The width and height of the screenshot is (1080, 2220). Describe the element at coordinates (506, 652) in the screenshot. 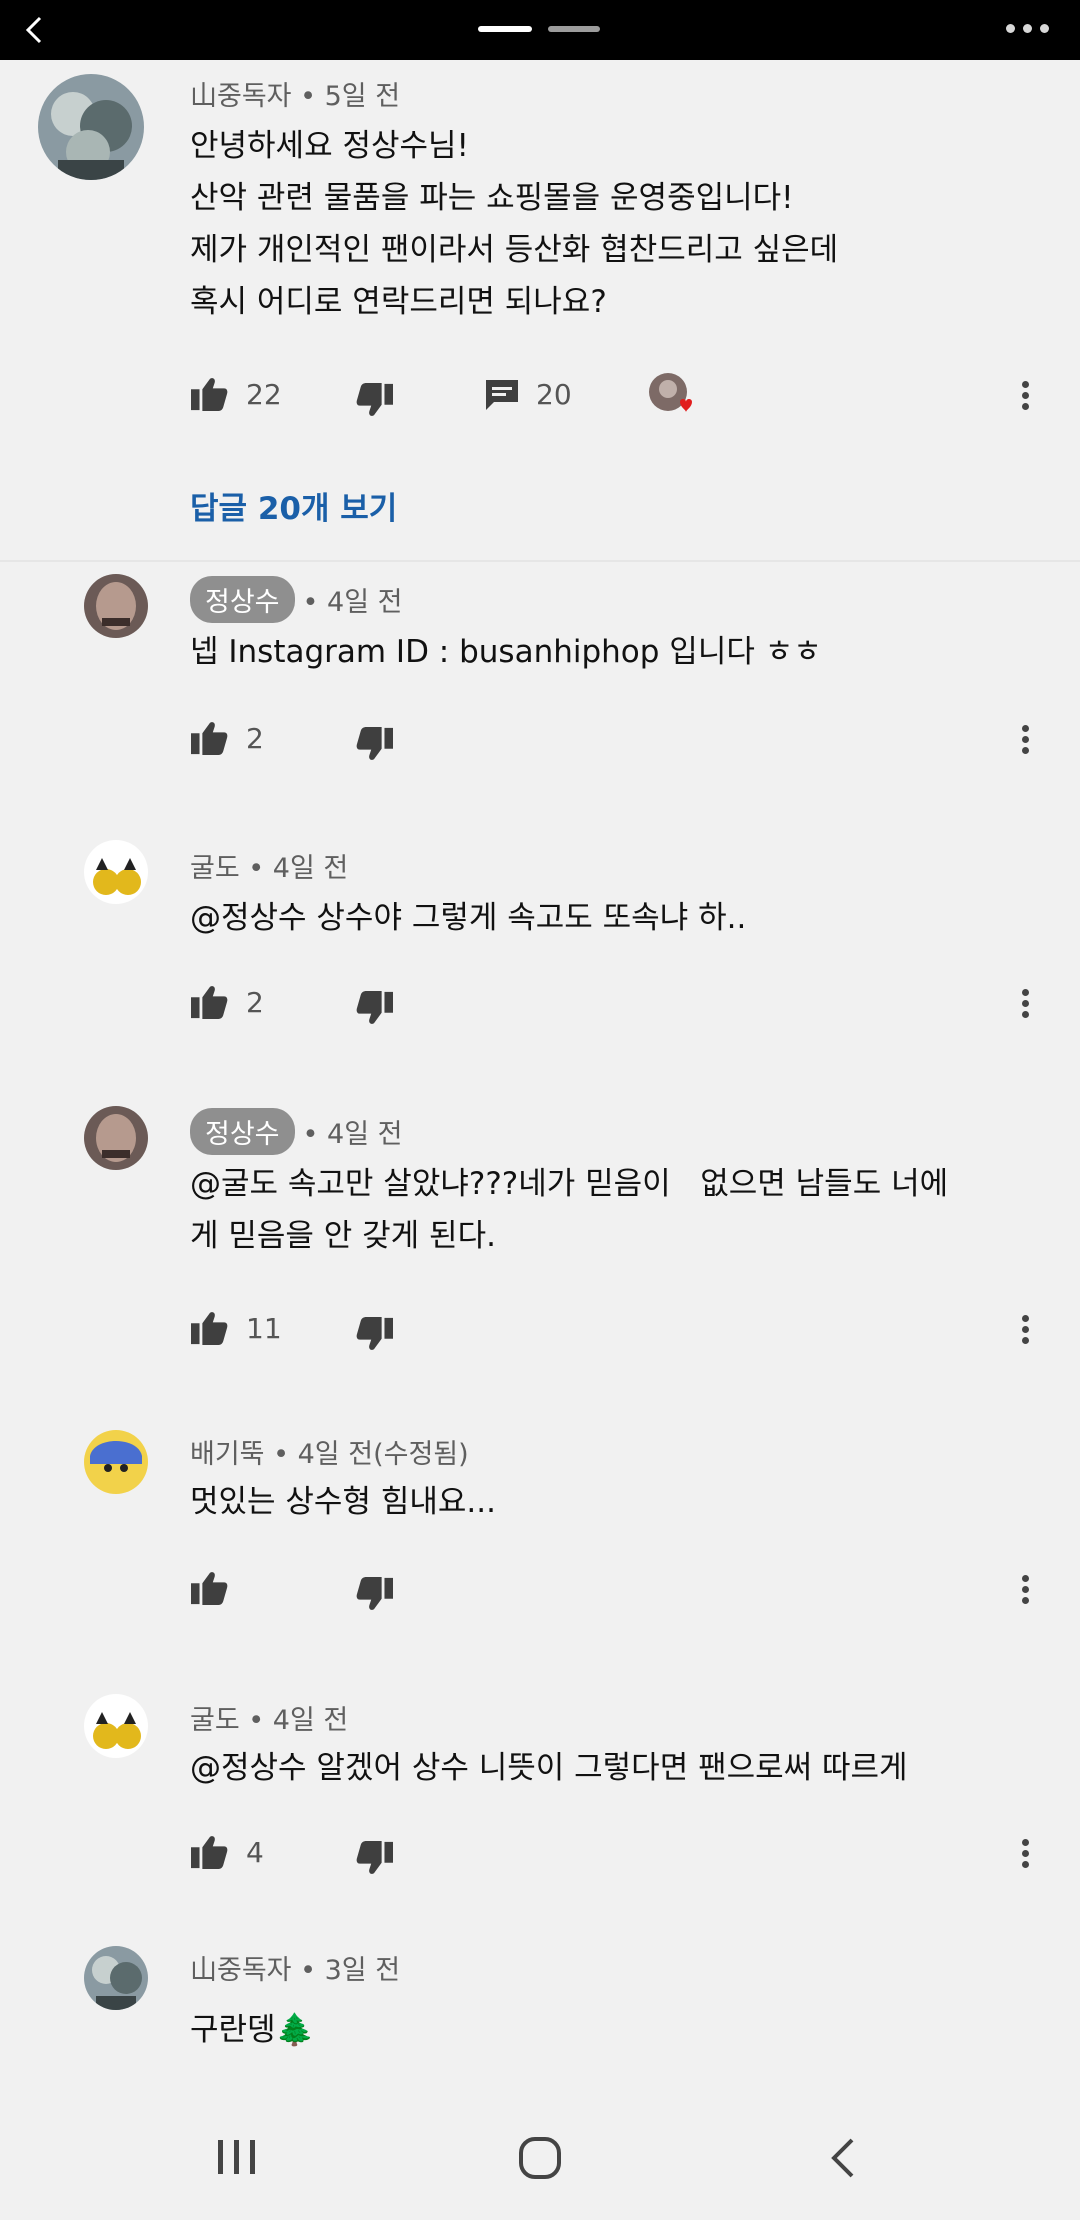

I see `comment-text: 넵 Instagram ID : busanhiphop 입니다 ㅎㅎ` at that location.